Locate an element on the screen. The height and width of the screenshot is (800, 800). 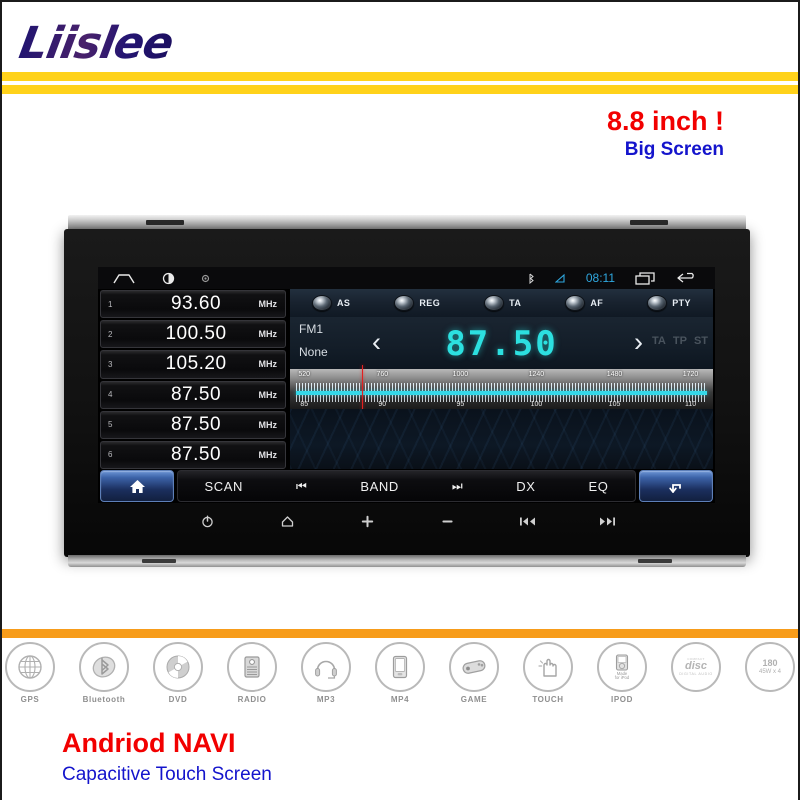
frequency-display-row: FM1 None ‹ 87.50 › TA TP ST is located at coordinates (501, 343).